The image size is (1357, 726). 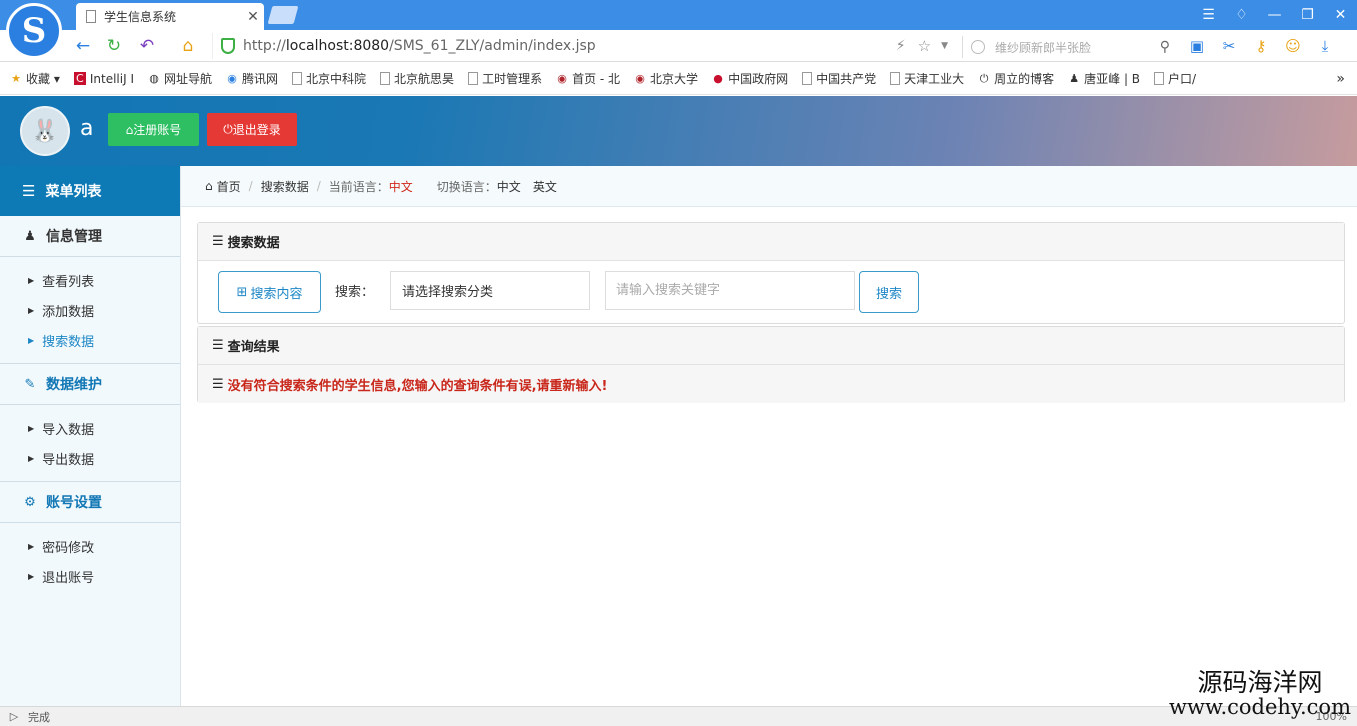 I want to click on sidebar-item-change-password: ▶ 密码修改, so click(x=90, y=546).